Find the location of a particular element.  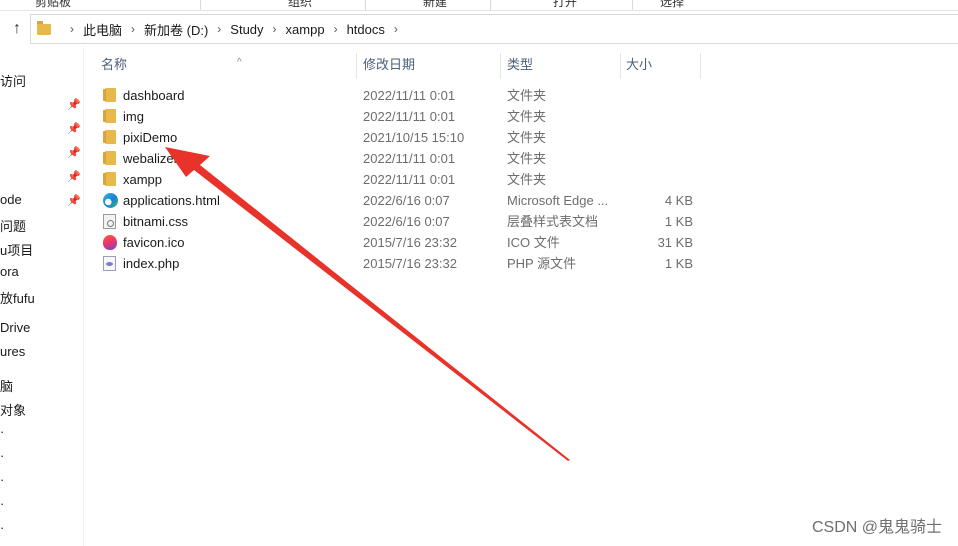

file-name: xampp is located at coordinates (143, 179).